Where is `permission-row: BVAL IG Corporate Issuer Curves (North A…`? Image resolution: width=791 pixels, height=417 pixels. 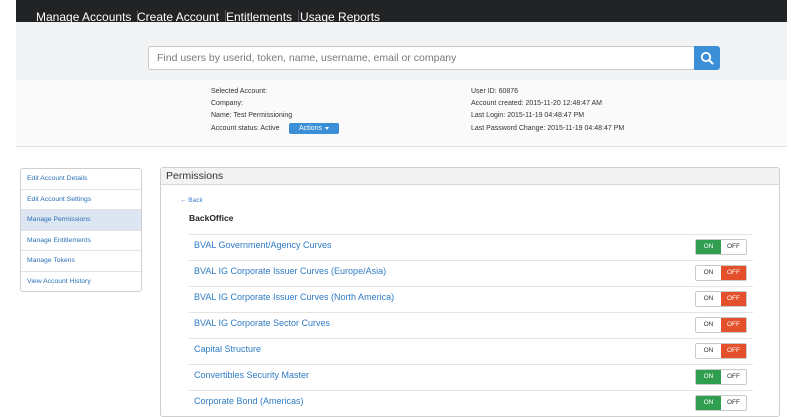 permission-row: BVAL IG Corporate Issuer Curves (North A… is located at coordinates (471, 299).